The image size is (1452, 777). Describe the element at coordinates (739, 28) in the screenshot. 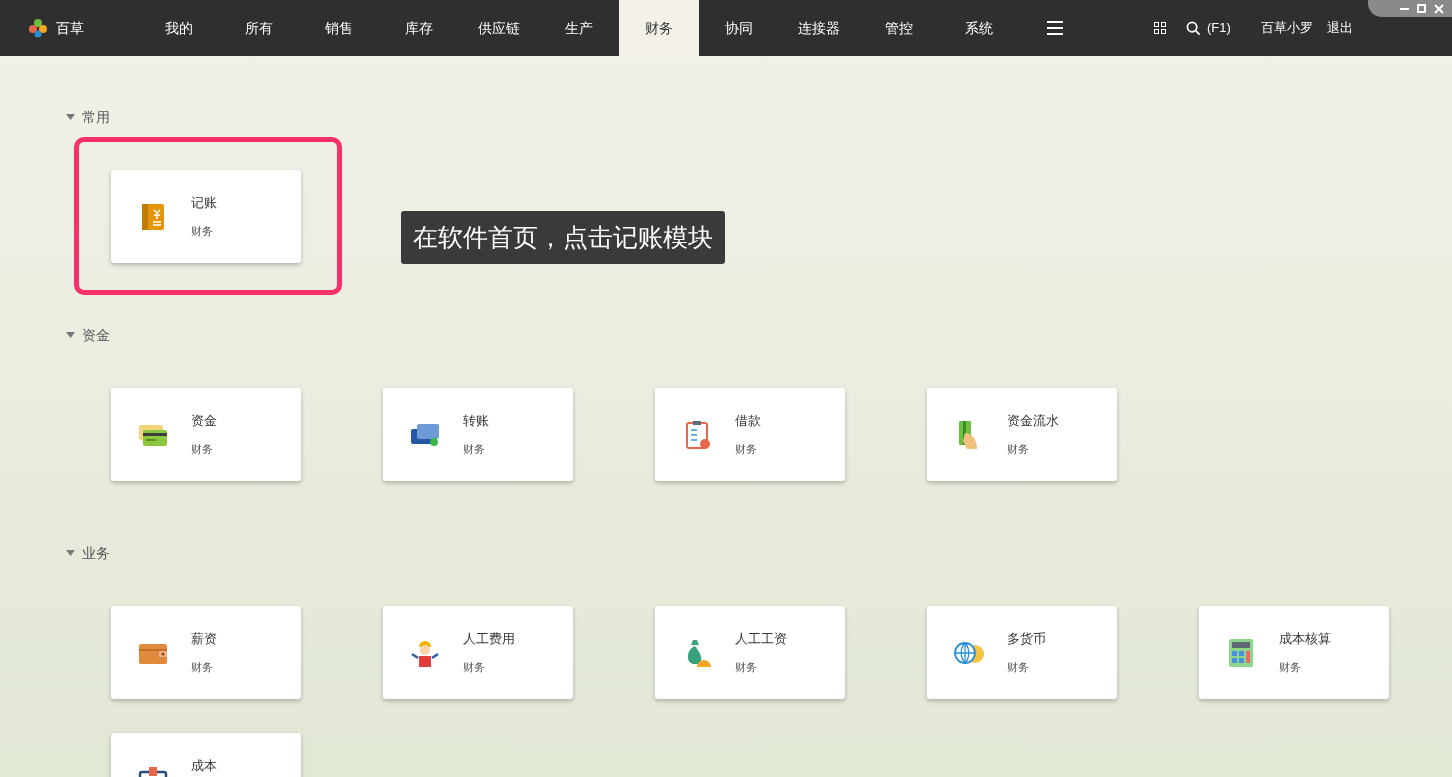

I see `nav-tab: 协同` at that location.